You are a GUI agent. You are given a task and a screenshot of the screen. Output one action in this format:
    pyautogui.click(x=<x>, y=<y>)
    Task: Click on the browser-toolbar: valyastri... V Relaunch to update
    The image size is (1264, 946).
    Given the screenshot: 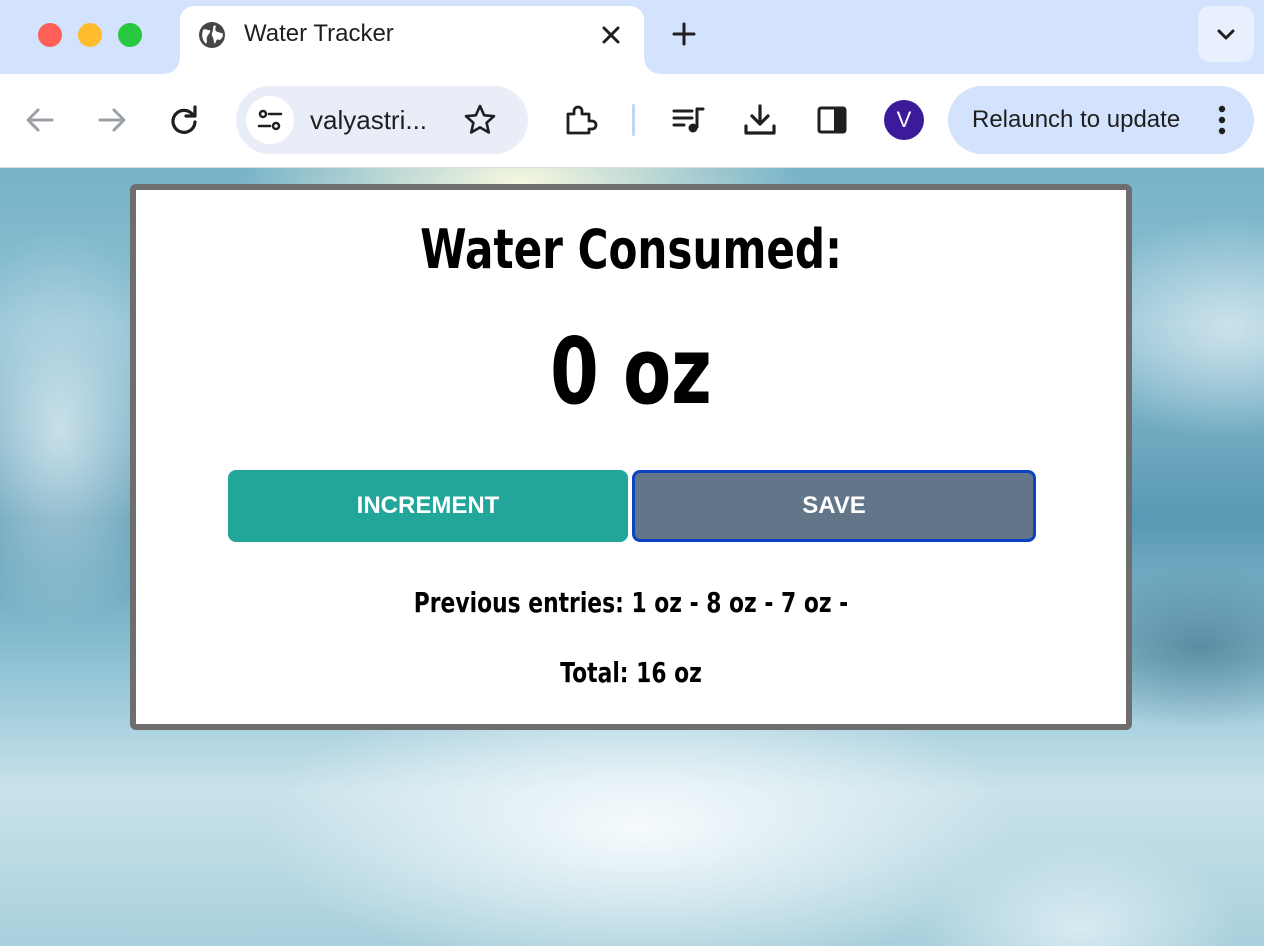 What is the action you would take?
    pyautogui.click(x=632, y=121)
    